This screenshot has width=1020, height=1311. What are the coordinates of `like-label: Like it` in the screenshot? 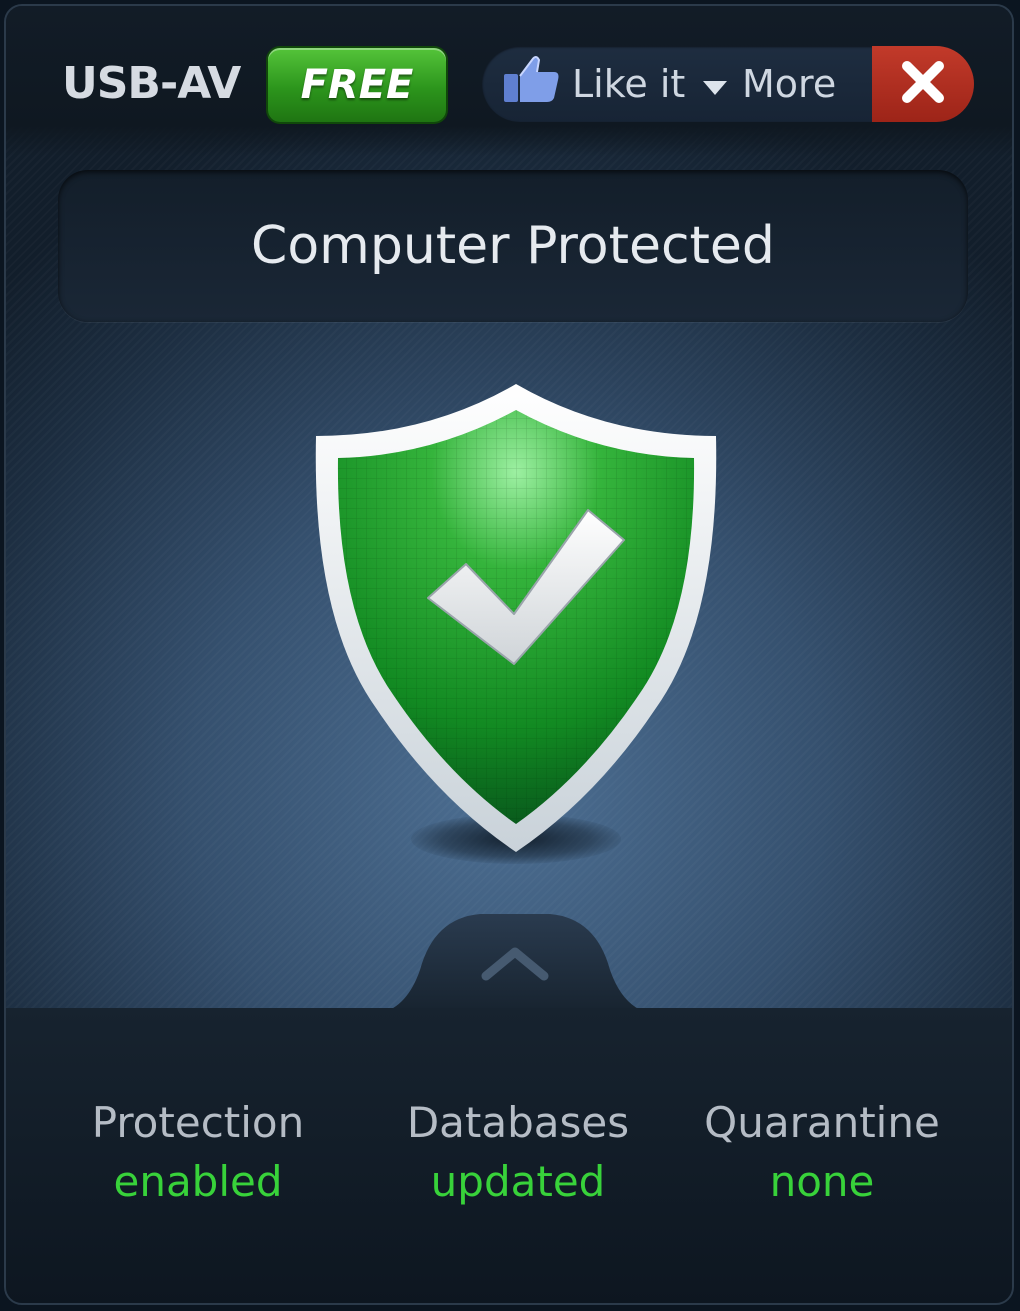 It's located at (629, 84).